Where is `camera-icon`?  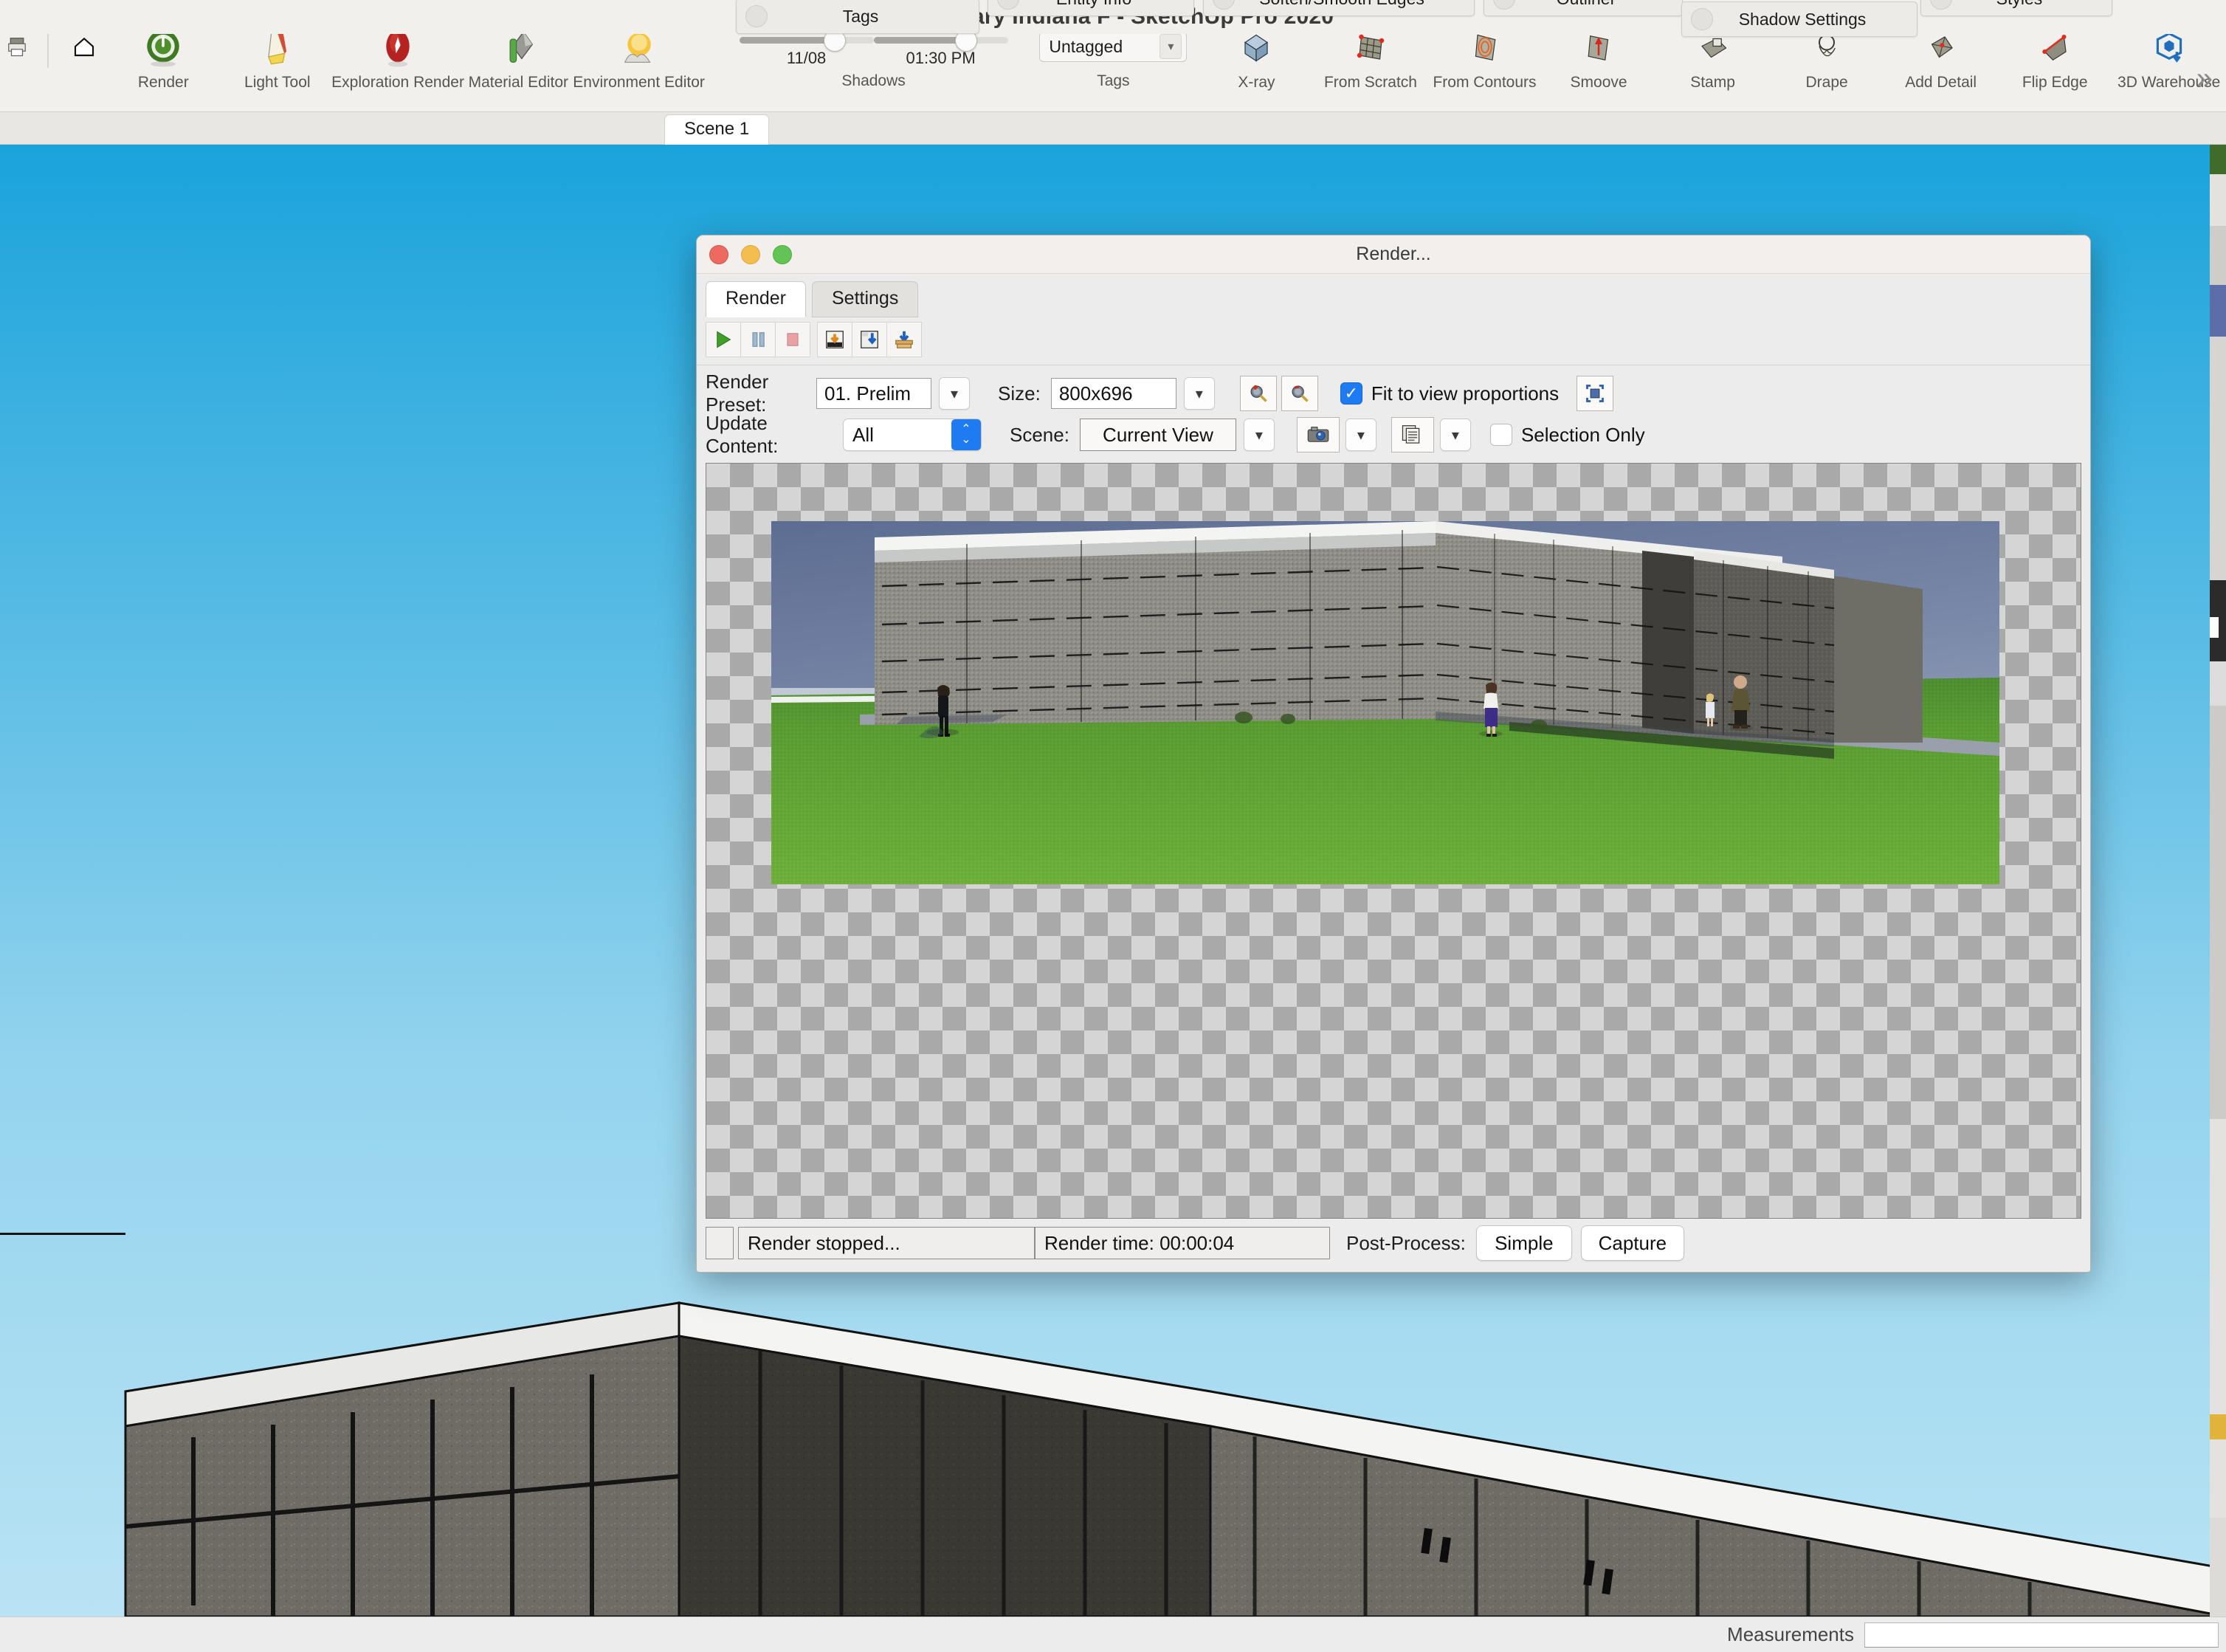 camera-icon is located at coordinates (1318, 434).